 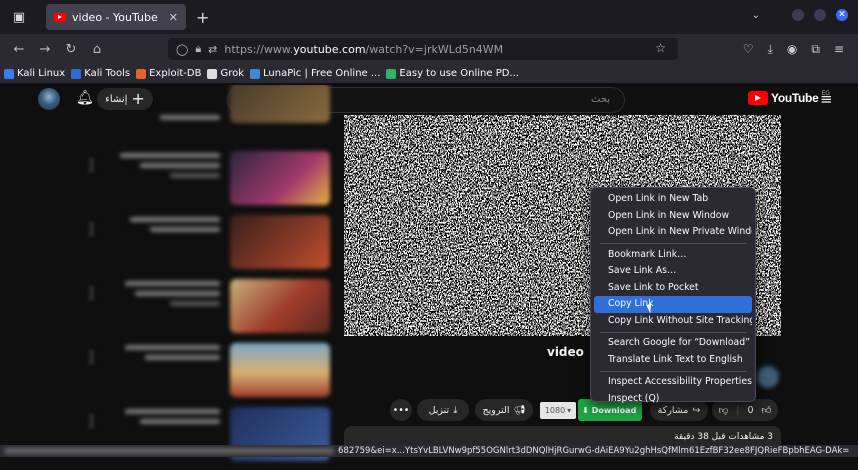 What do you see at coordinates (673, 343) in the screenshot?
I see `menu-item-search-google: Search Google for “Download”` at bounding box center [673, 343].